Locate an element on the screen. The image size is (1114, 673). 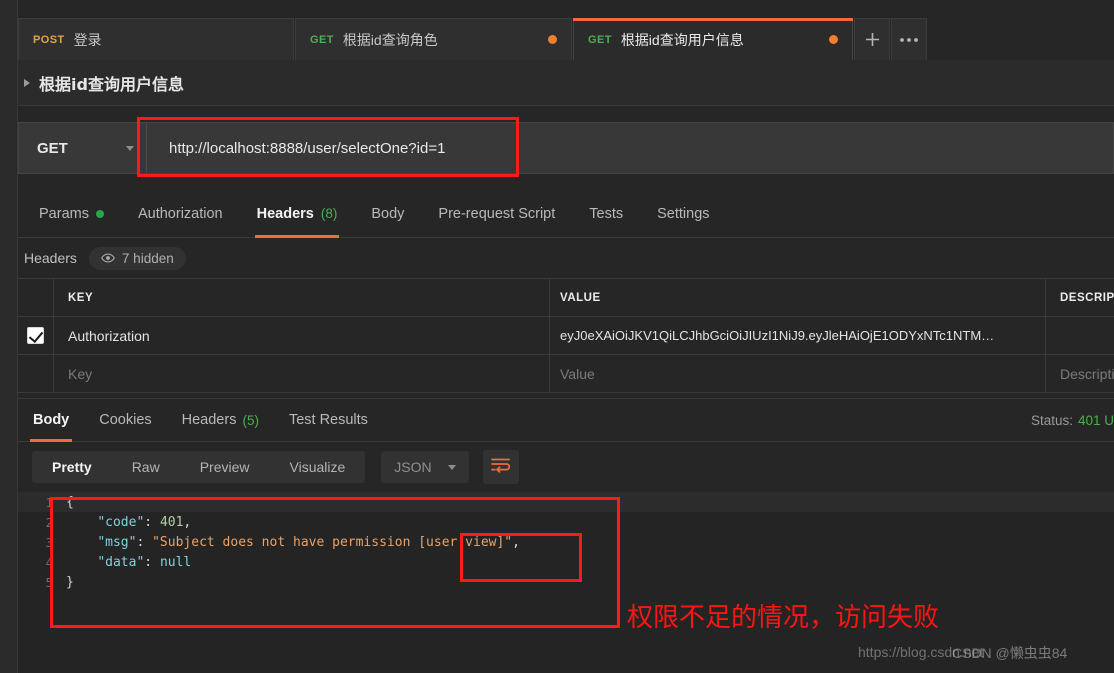
response-tab-test-results: Test Results is located at coordinates (328, 420).